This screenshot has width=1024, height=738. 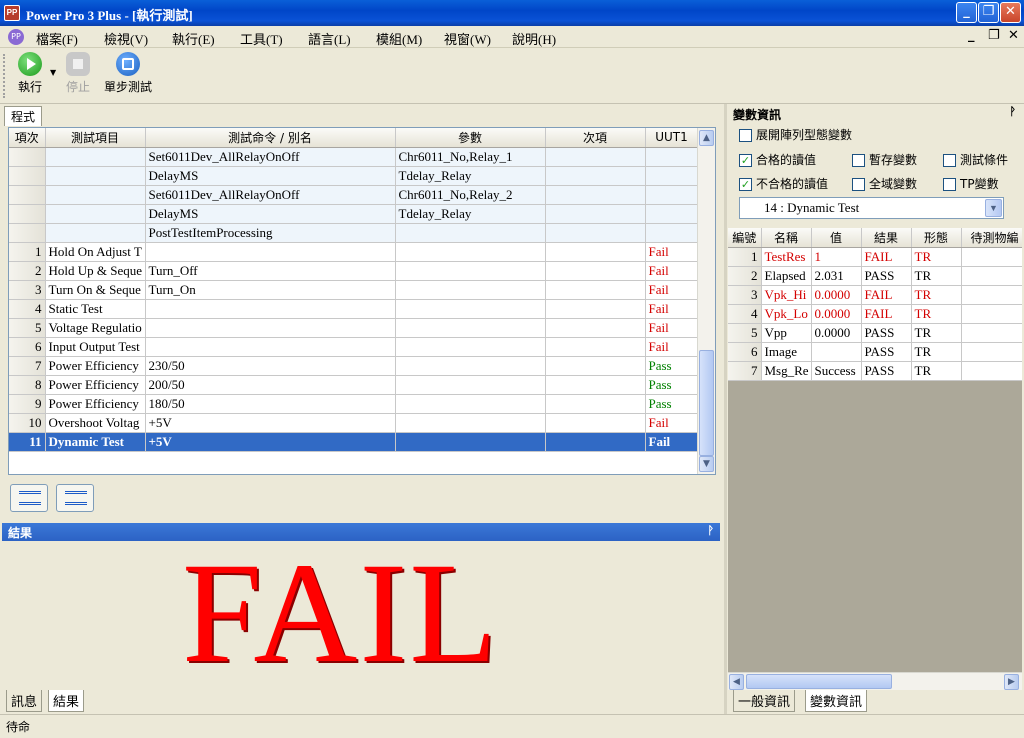 I want to click on mdi-close-button: ✕, so click(x=1013, y=35).